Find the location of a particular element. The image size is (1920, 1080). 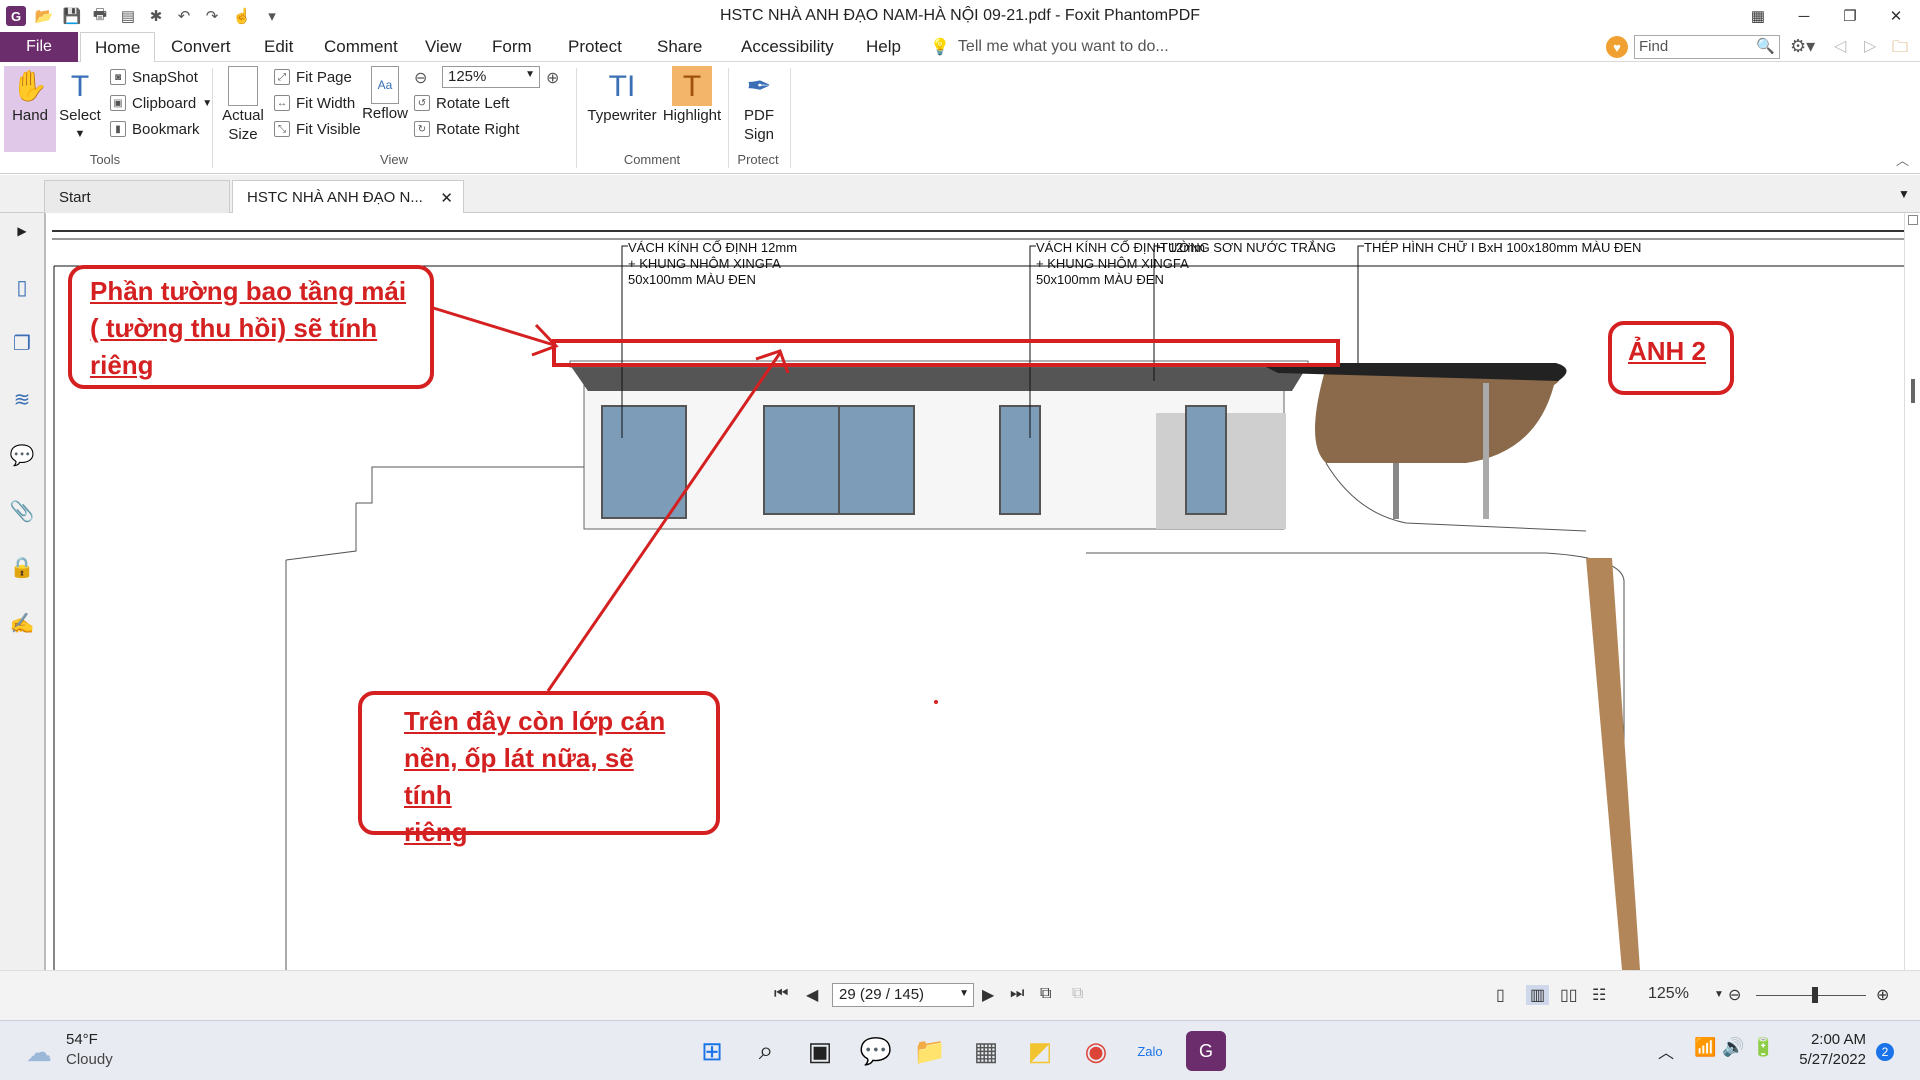

find-folder-icon: 🗀 is located at coordinates (1900, 49).